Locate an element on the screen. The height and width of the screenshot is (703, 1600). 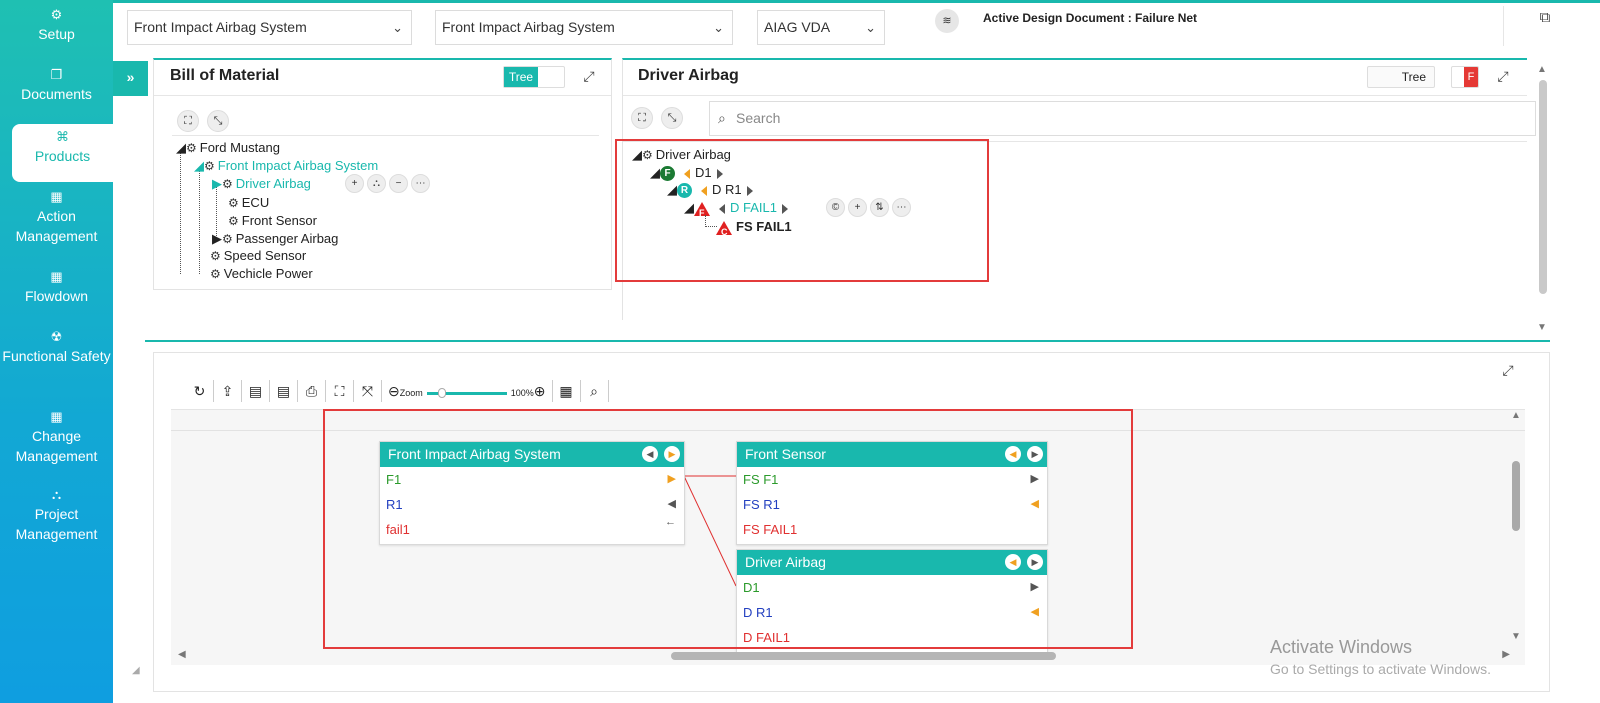
canvas-vertical-scrollbar is located at coordinates (1516, 496).